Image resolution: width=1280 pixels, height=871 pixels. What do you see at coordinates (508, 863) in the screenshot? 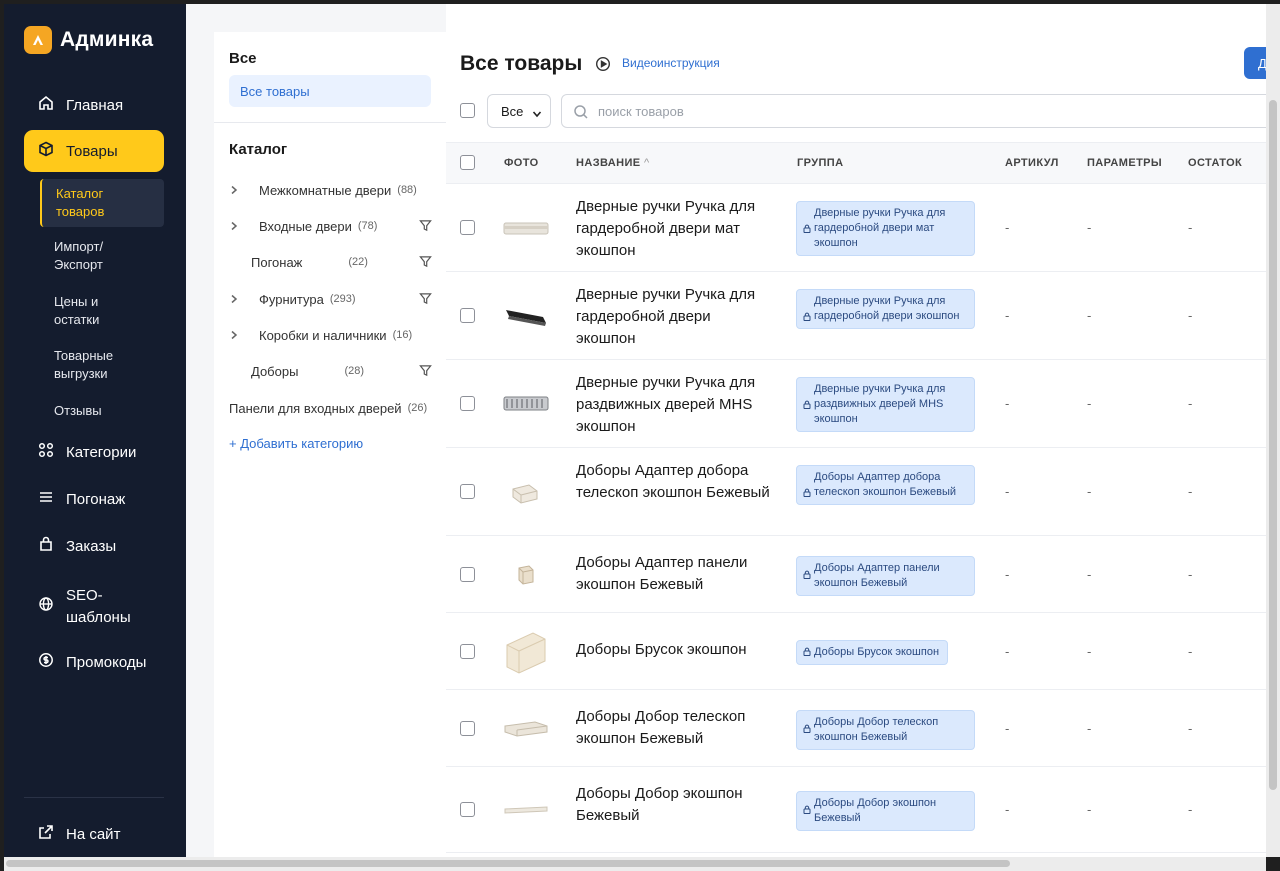
I see `horizontal-scrollbar-thumb` at bounding box center [508, 863].